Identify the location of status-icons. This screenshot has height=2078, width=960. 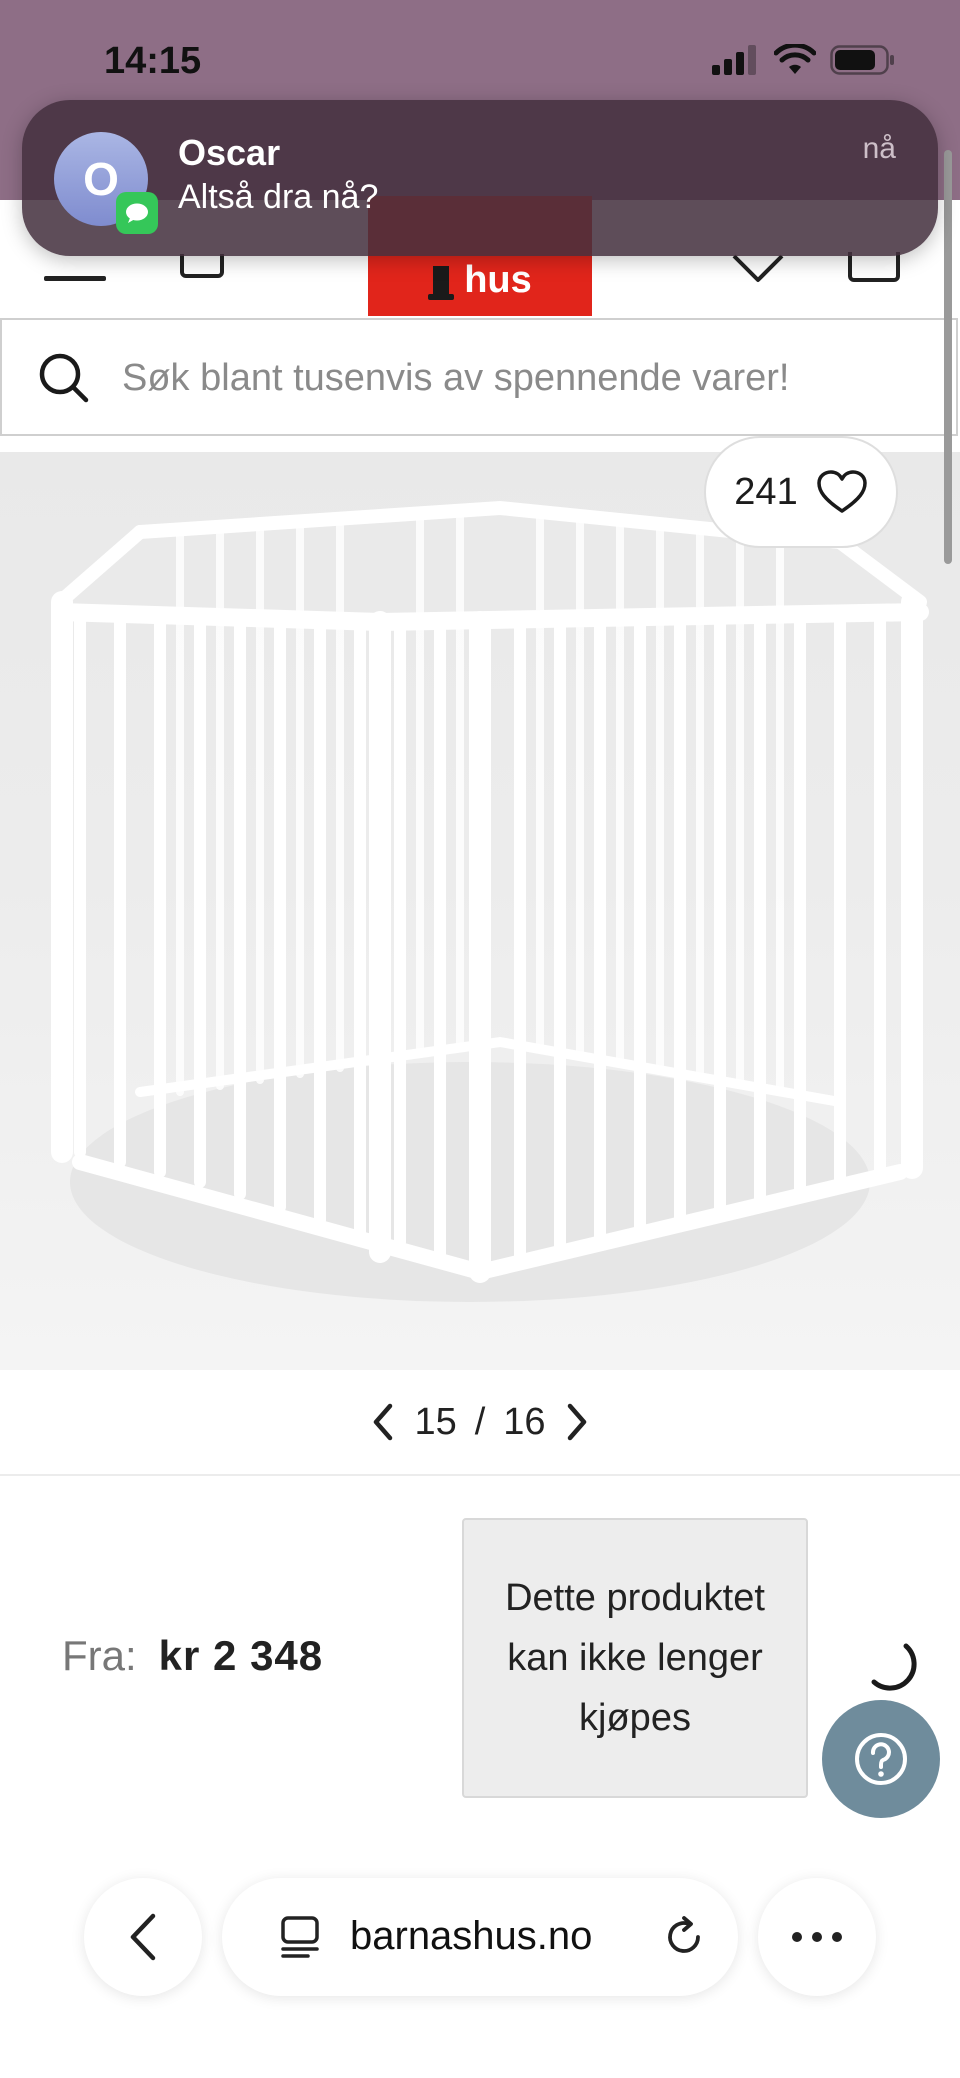
(804, 60).